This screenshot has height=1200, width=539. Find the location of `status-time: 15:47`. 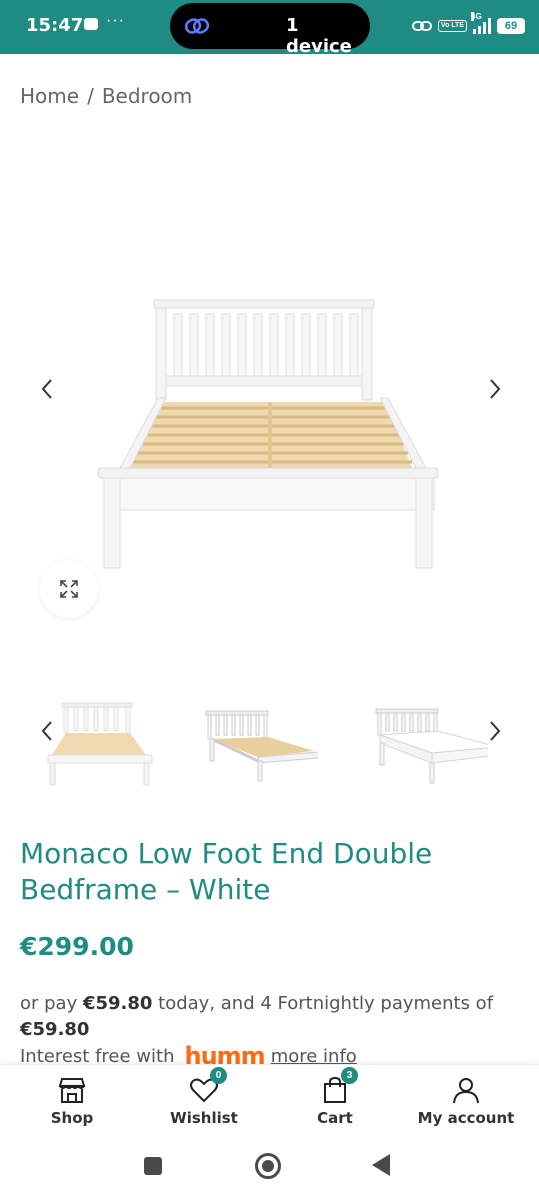

status-time: 15:47 is located at coordinates (55, 25).